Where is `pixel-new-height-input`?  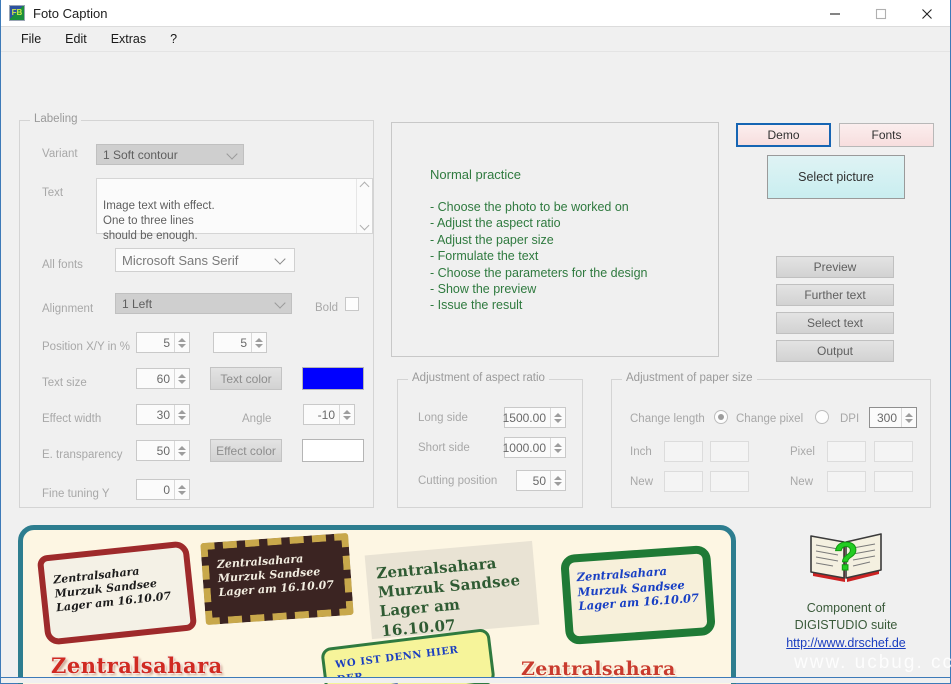 pixel-new-height-input is located at coordinates (893, 481).